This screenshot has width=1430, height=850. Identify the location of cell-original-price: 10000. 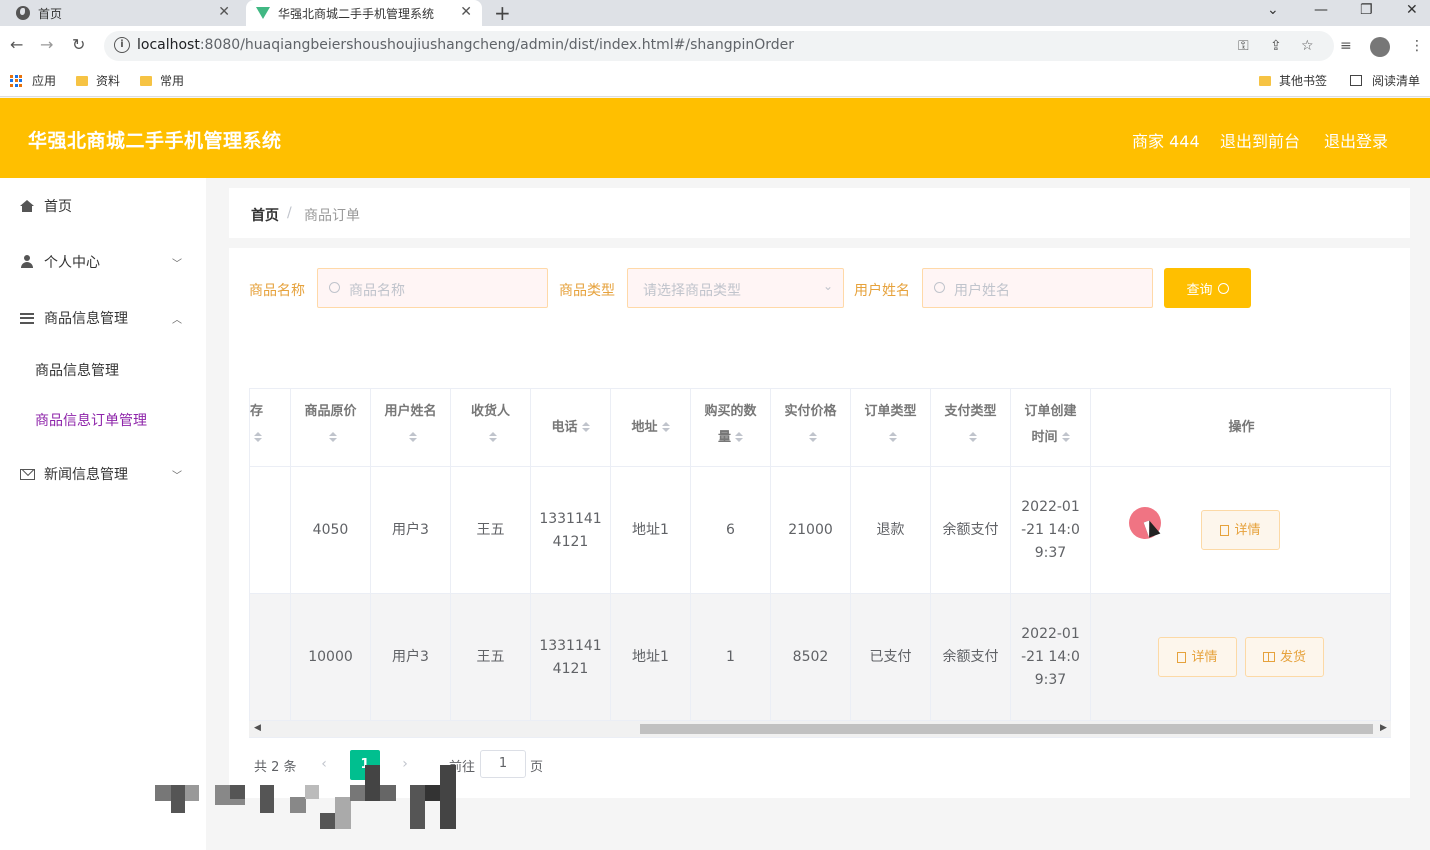
(331, 657).